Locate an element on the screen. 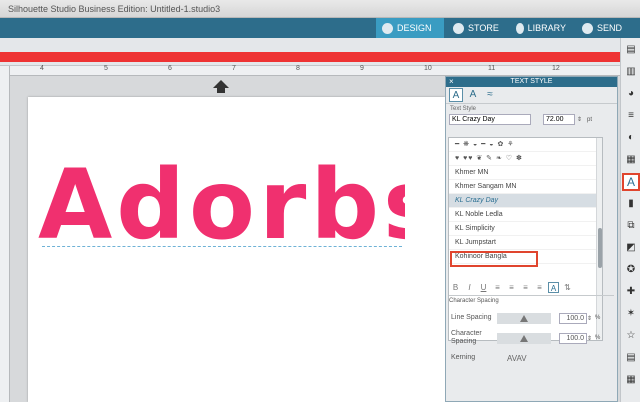 This screenshot has height=402, width=640. replicate-icon: ⧉ is located at coordinates (631, 226).